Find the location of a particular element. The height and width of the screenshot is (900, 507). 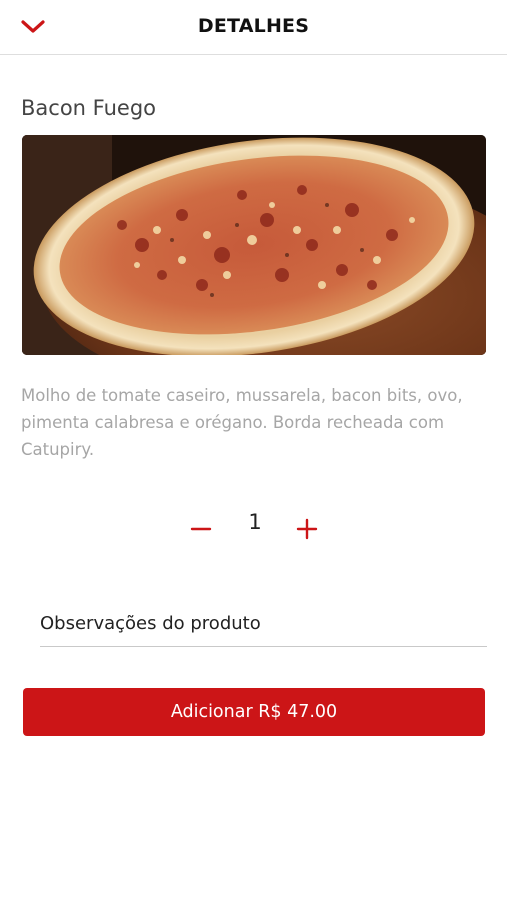

product-name: Bacon Fuego is located at coordinates (88, 108).